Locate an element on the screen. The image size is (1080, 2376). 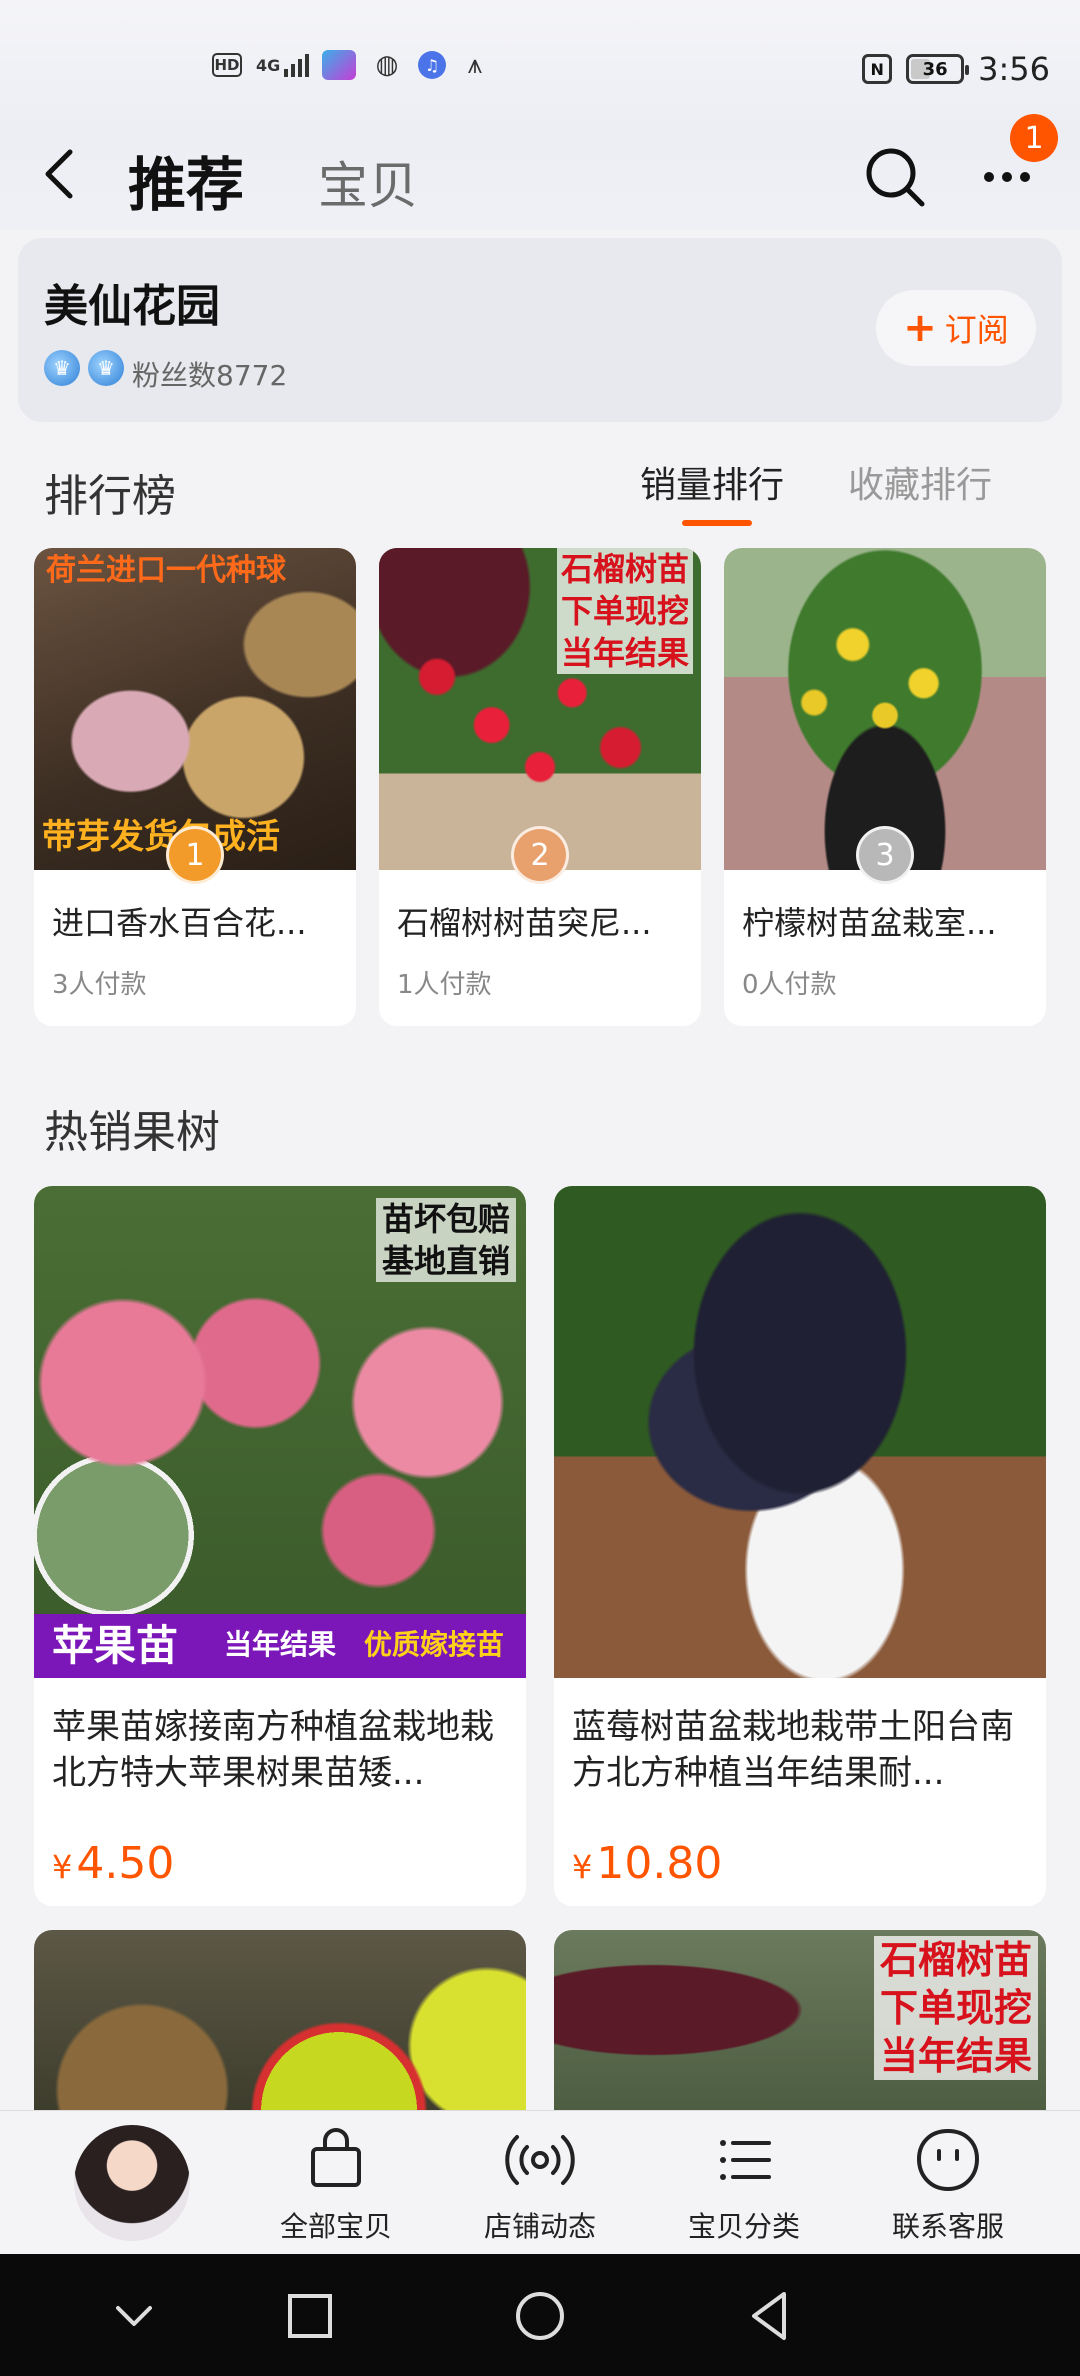
payers-count: 3人付款 is located at coordinates (99, 985).